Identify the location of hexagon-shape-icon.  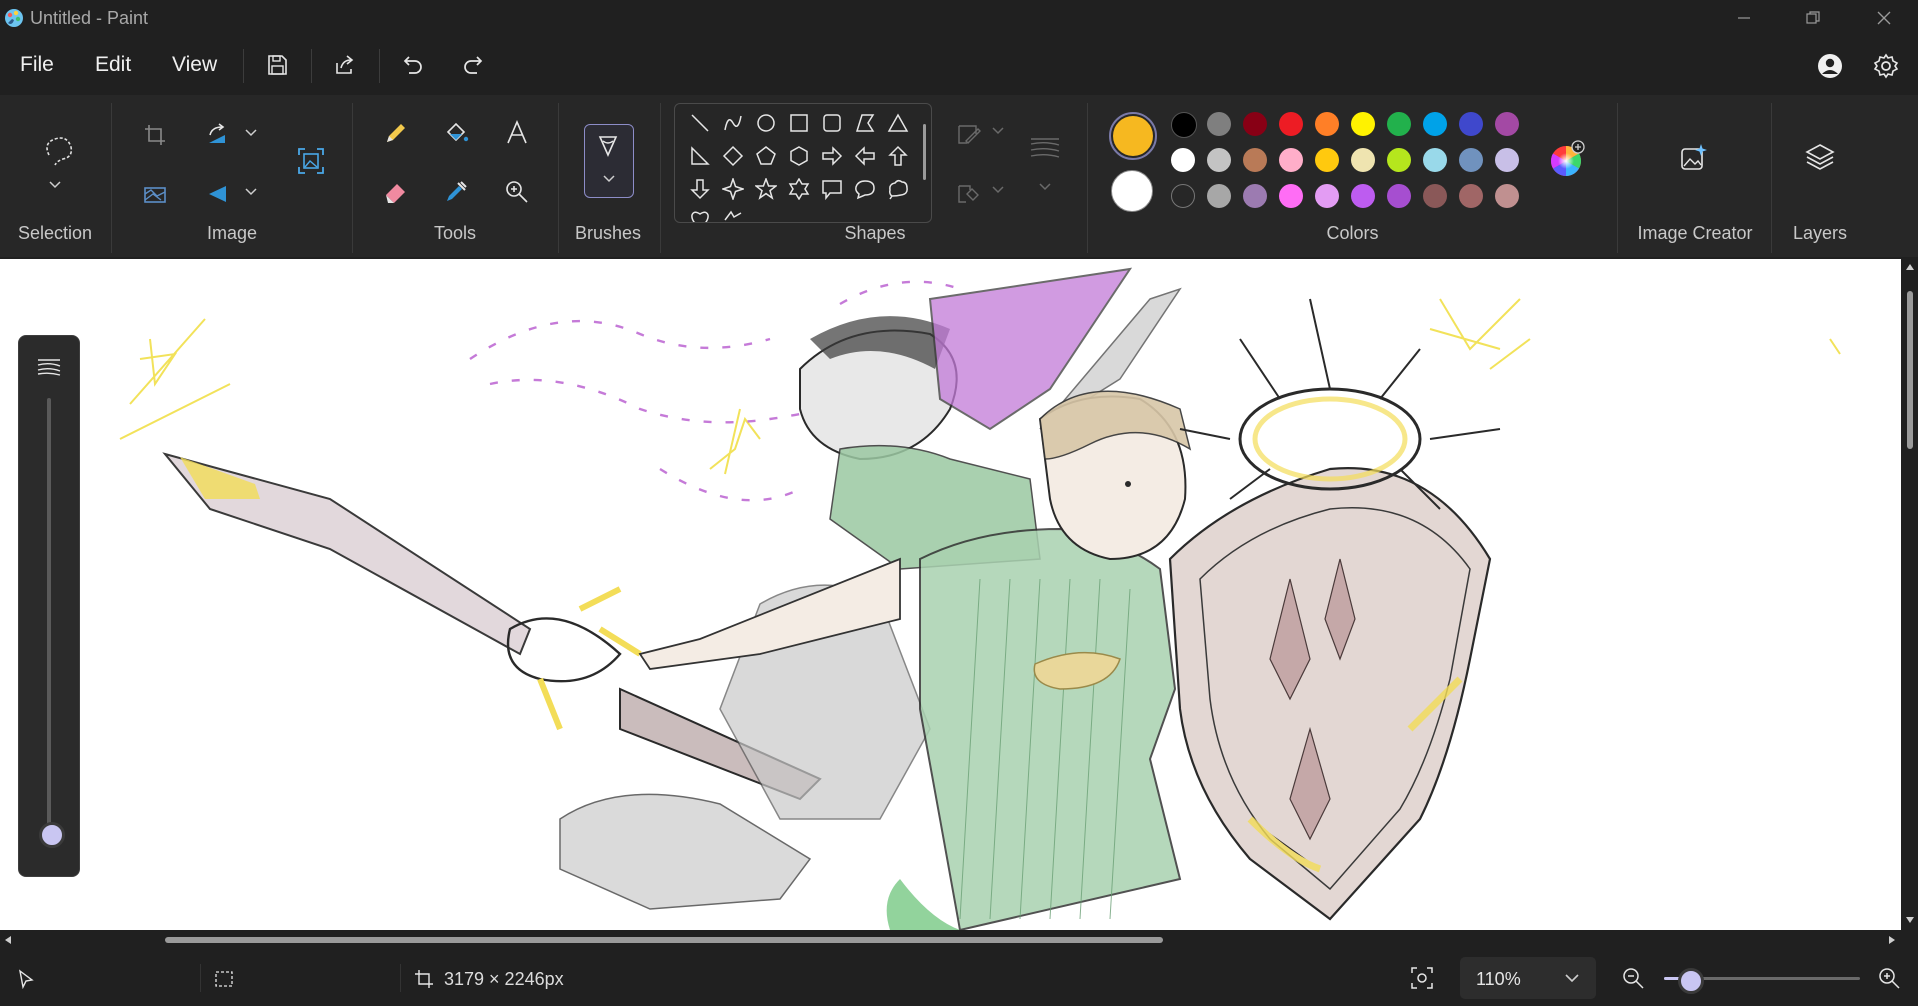
(799, 156).